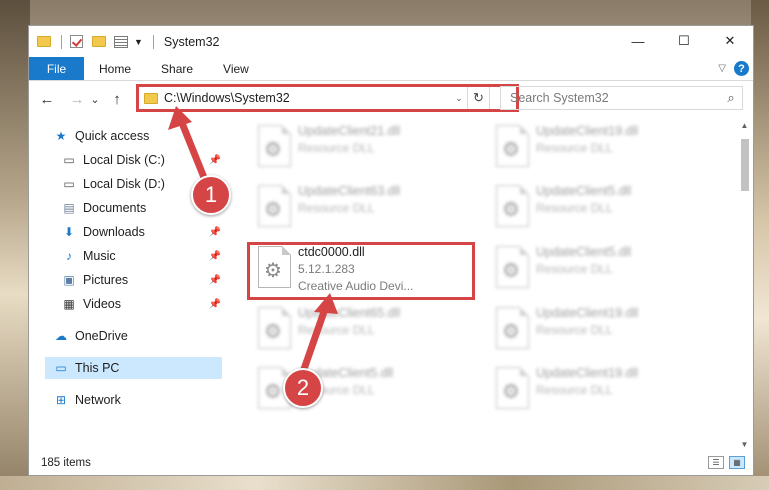 This screenshot has height=490, width=769. What do you see at coordinates (122, 42) in the screenshot?
I see `view-properties-icon` at bounding box center [122, 42].